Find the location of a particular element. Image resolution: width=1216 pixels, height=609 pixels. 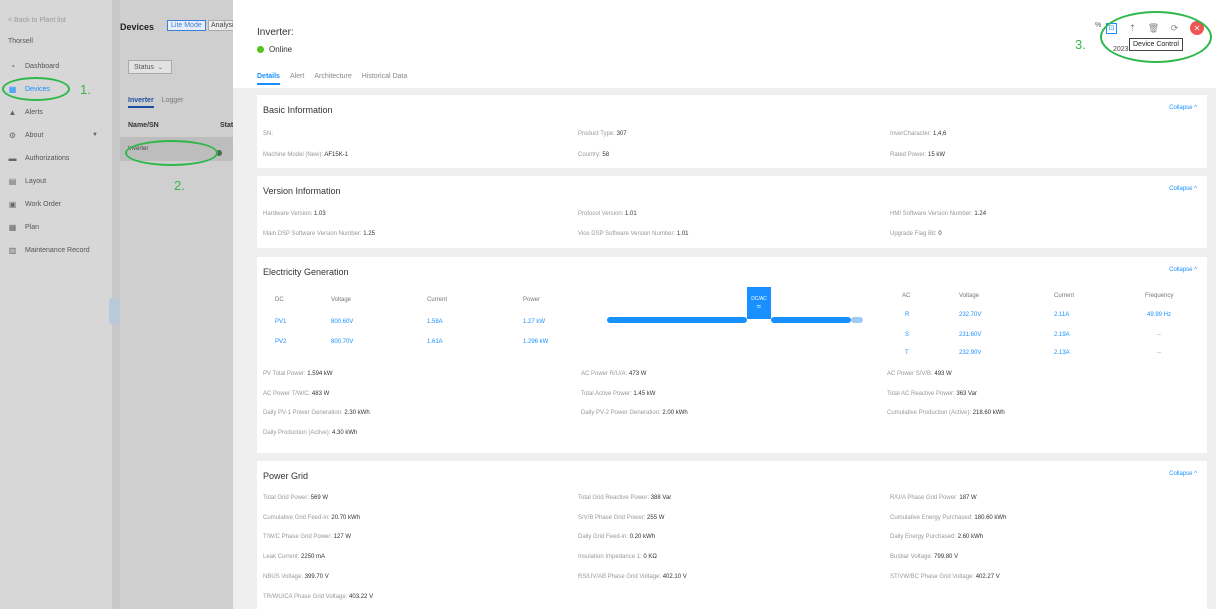

sidebar-item-label: Maintenance Record is located at coordinates (57, 250).